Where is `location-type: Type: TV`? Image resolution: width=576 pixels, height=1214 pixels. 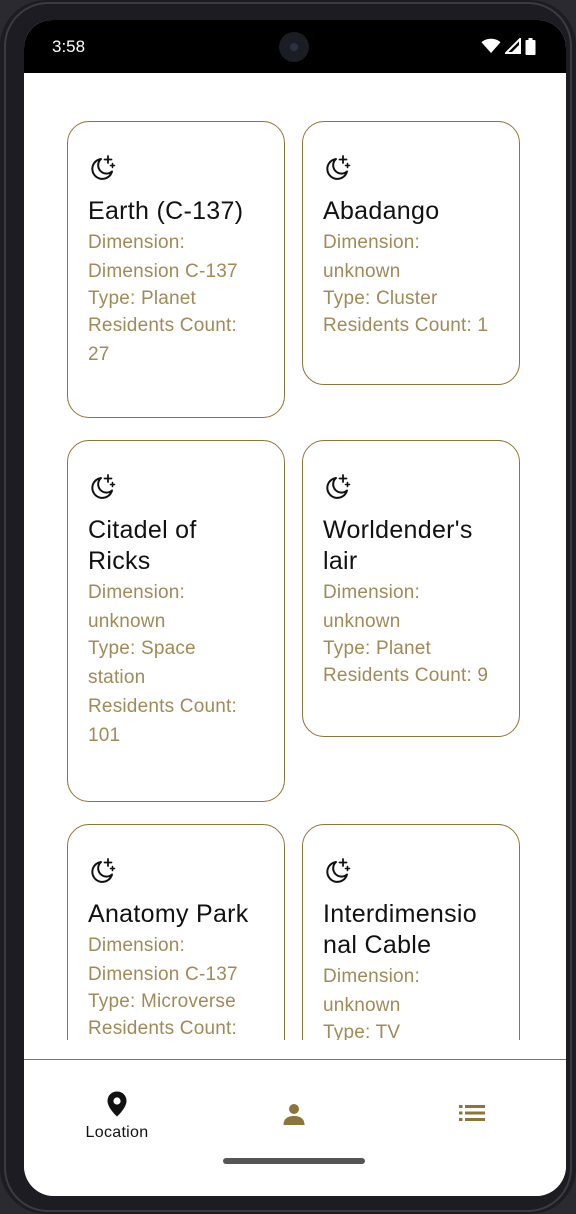
location-type: Type: TV is located at coordinates (362, 1031).